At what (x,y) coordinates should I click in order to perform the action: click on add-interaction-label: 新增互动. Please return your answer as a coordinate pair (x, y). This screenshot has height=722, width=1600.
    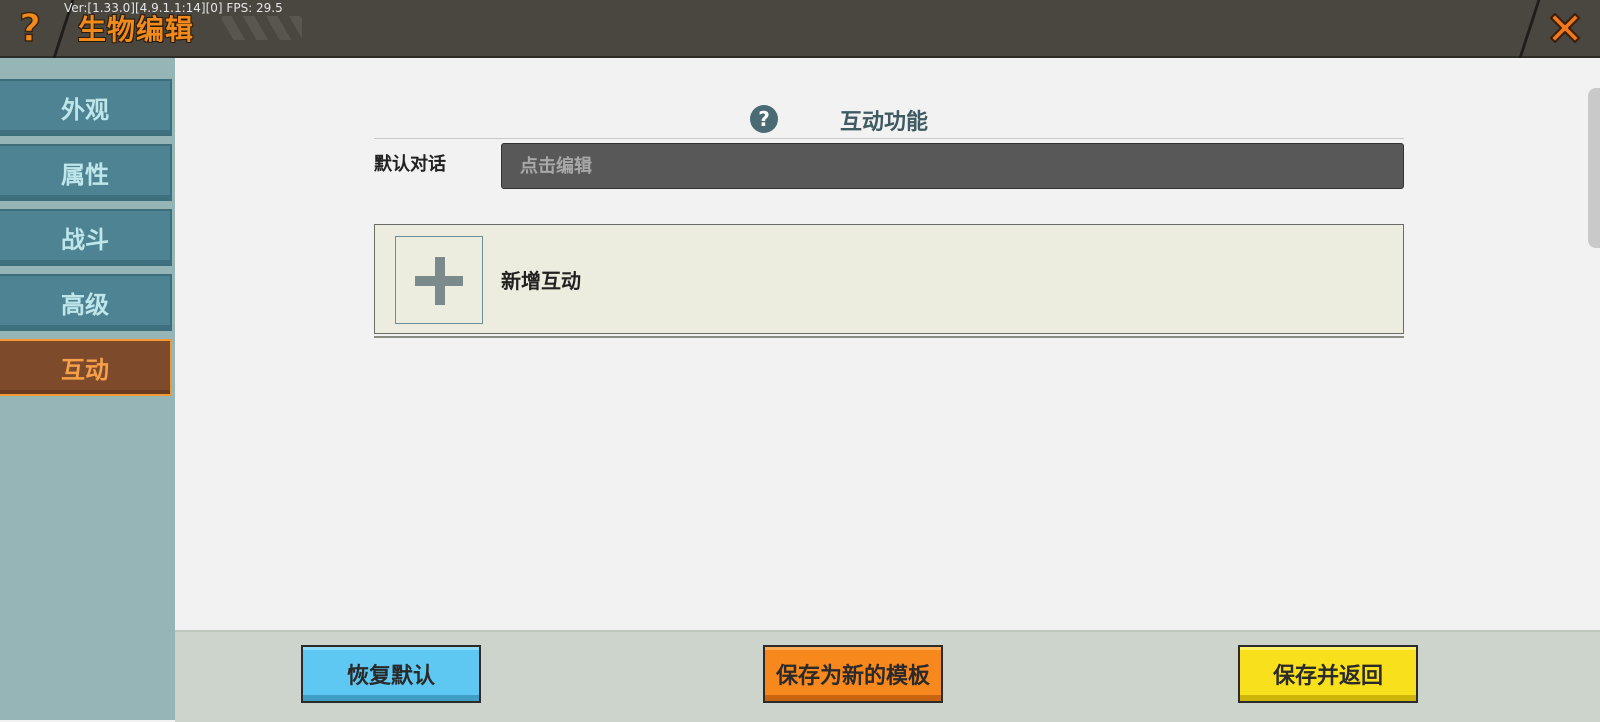
    Looking at the image, I should click on (541, 281).